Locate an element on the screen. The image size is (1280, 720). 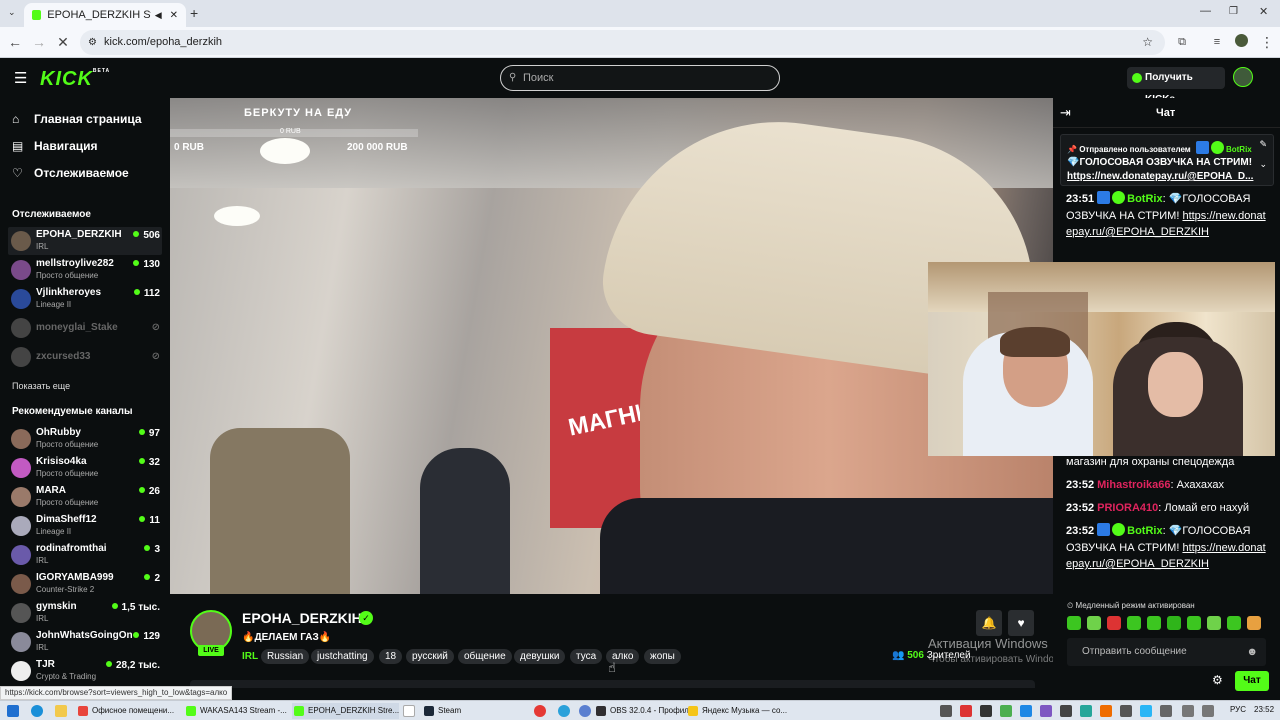
chat-settings-gear-icon: ⚙ is located at coordinates (1217, 680).